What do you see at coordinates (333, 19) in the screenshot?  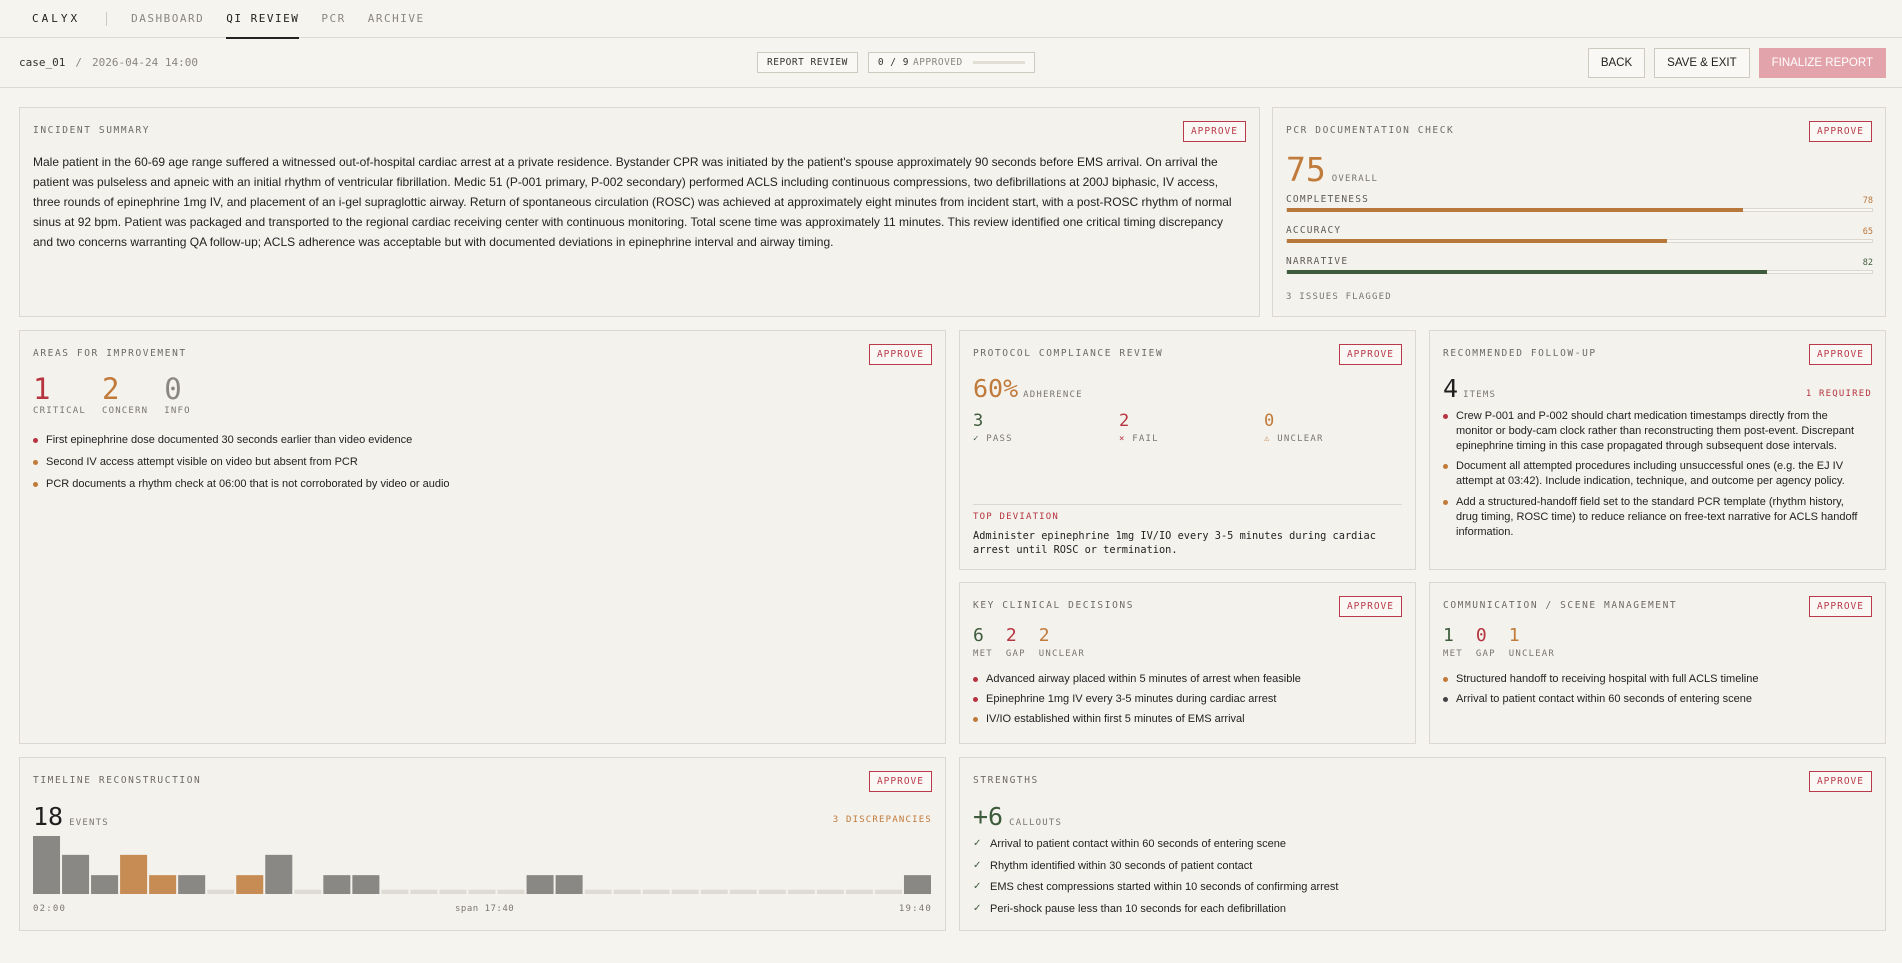 I see `nav-pcr: PCR` at bounding box center [333, 19].